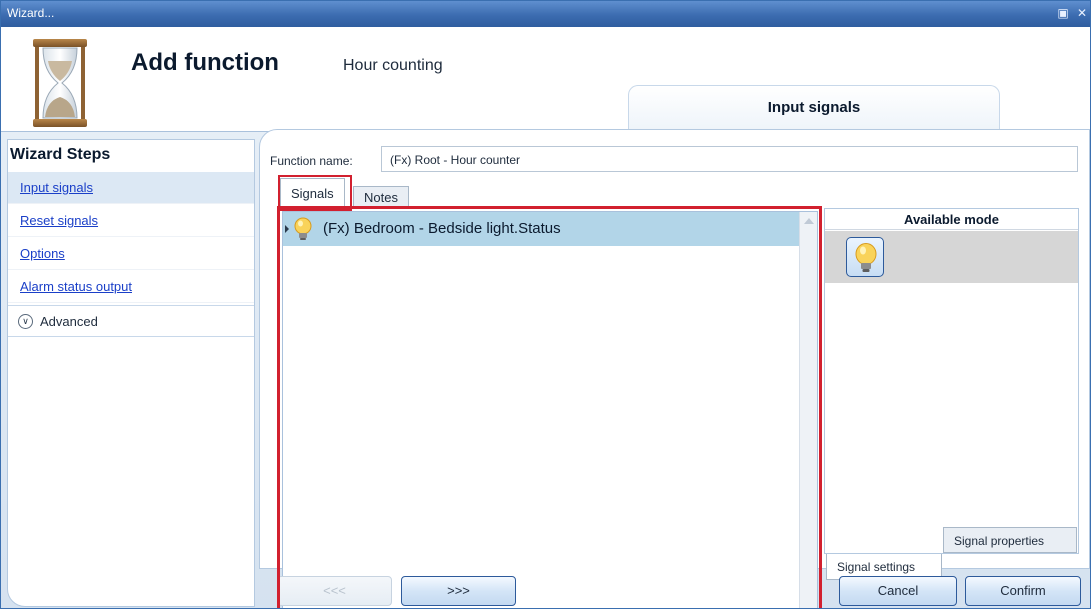 The image size is (1091, 609). What do you see at coordinates (809, 221) in the screenshot?
I see `scroll-up-icon` at bounding box center [809, 221].